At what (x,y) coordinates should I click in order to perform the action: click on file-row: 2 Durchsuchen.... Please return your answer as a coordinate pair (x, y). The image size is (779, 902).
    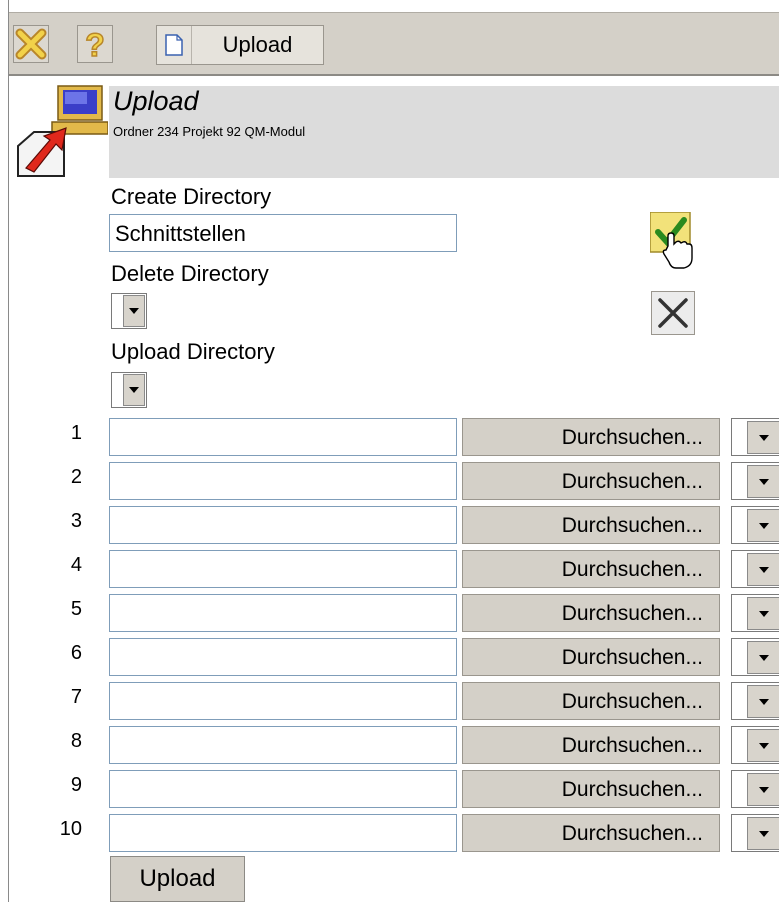
    Looking at the image, I should click on (389, 482).